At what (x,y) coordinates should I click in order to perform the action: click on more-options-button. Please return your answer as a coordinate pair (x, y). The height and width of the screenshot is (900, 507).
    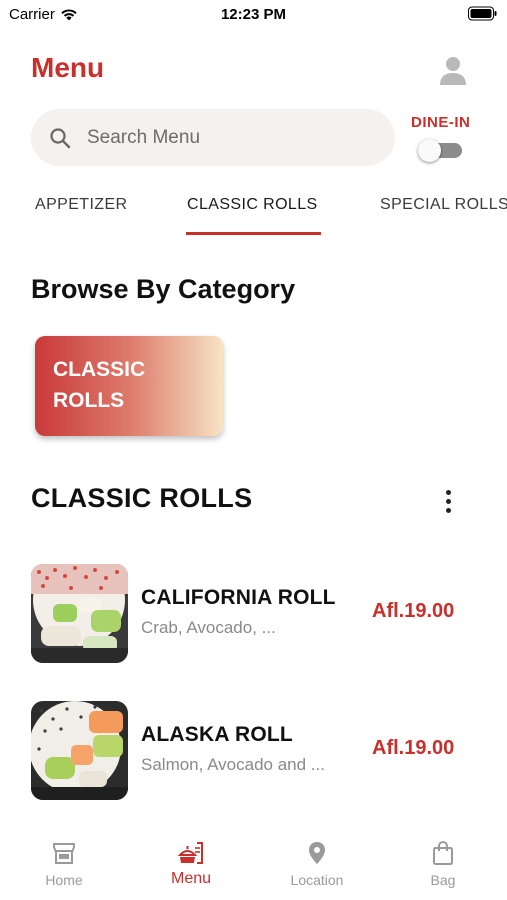
    Looking at the image, I should click on (448, 501).